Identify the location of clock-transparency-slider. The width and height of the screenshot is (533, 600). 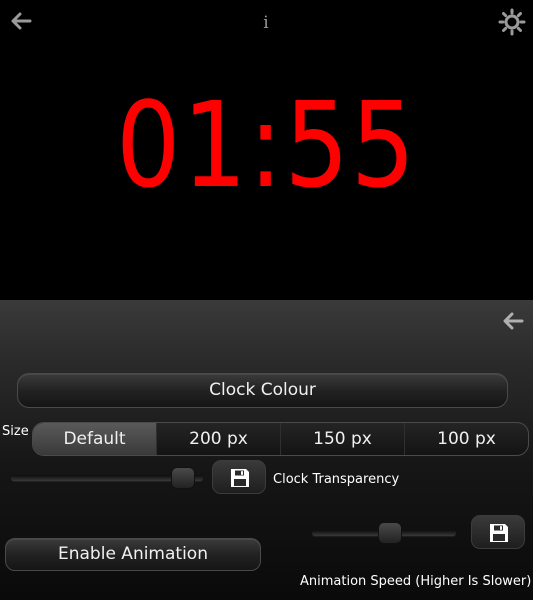
(107, 478).